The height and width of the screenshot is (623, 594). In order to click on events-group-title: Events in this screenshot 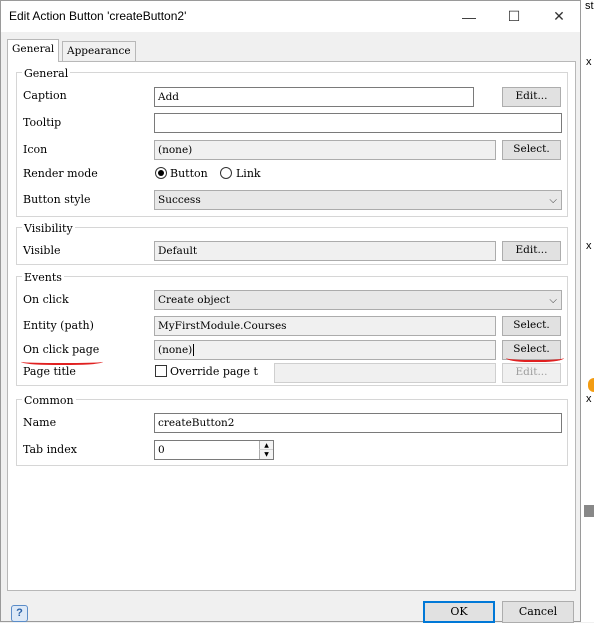, I will do `click(43, 277)`.